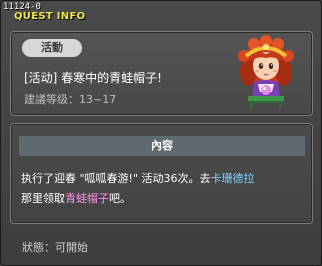 The width and height of the screenshot is (322, 266). Describe the element at coordinates (120, 198) in the screenshot. I see `desc-text-3: 吧。` at that location.